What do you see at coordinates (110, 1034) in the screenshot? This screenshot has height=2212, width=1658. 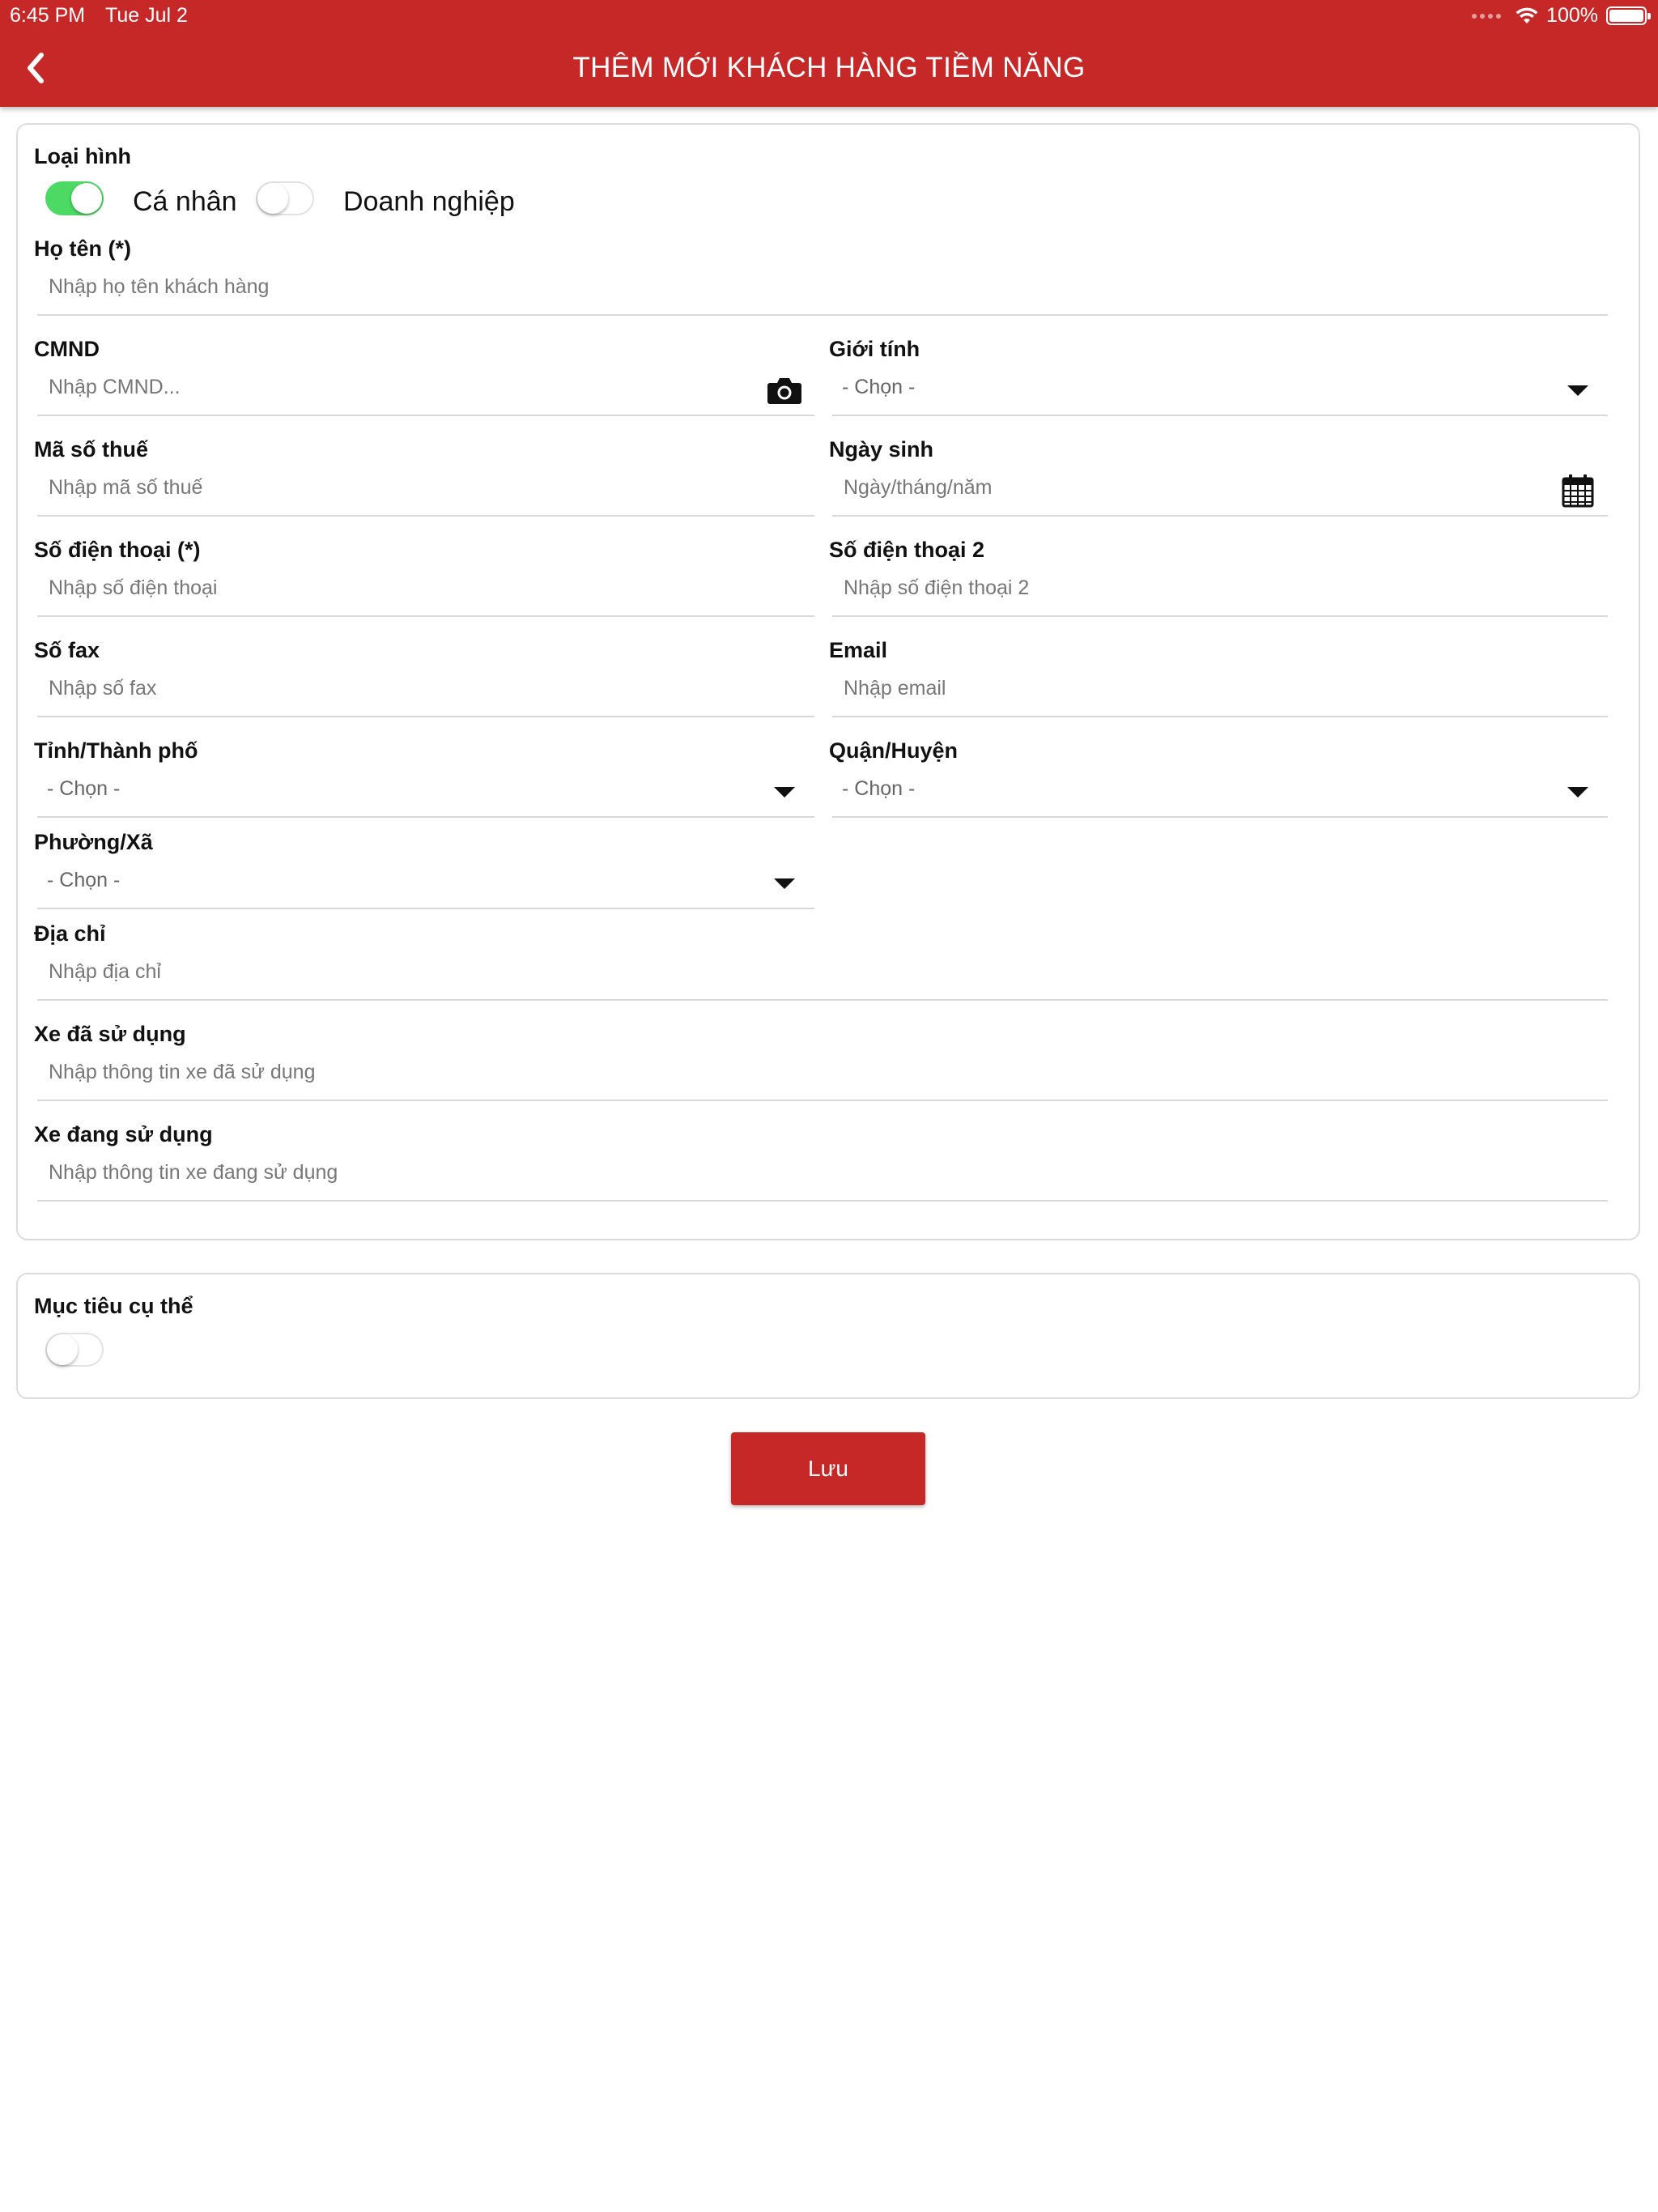 I see `used-vehicle-label: Xe đã sử dụng` at bounding box center [110, 1034].